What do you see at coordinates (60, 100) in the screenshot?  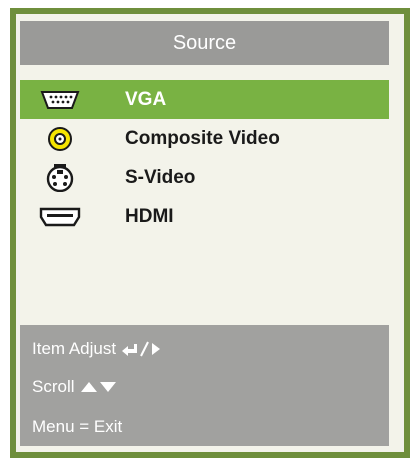 I see `vga-icon` at bounding box center [60, 100].